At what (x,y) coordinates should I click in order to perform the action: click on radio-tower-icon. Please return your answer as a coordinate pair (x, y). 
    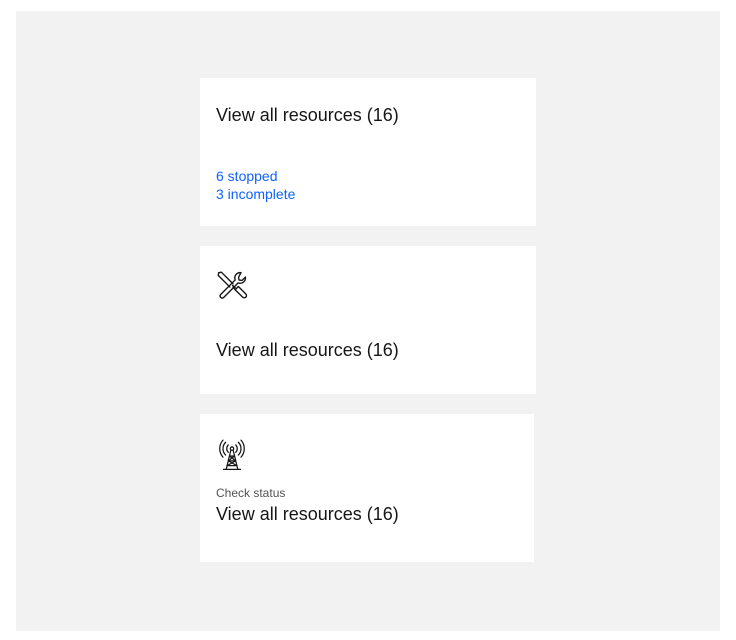
    Looking at the image, I should click on (232, 455).